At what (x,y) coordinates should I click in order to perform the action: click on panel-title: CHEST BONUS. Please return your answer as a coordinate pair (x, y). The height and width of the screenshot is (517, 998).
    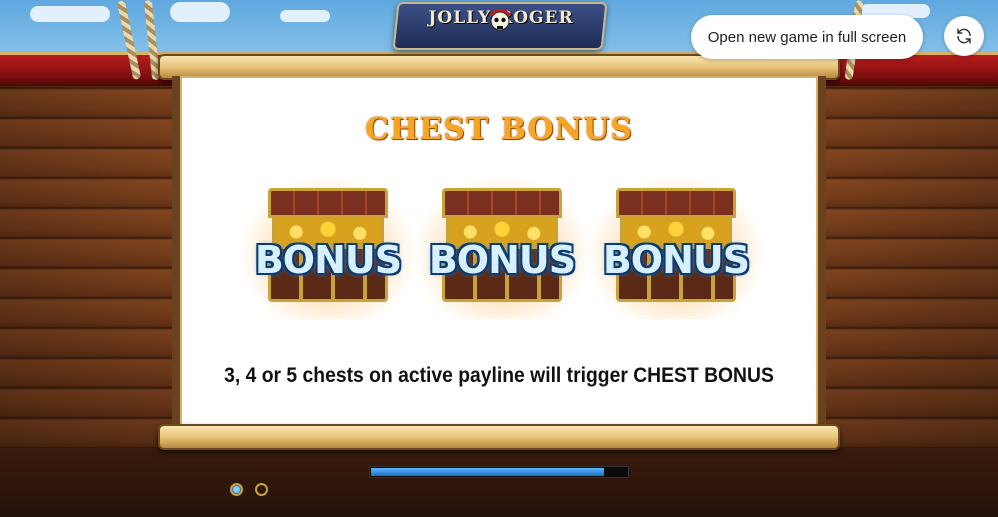
    Looking at the image, I should click on (499, 129).